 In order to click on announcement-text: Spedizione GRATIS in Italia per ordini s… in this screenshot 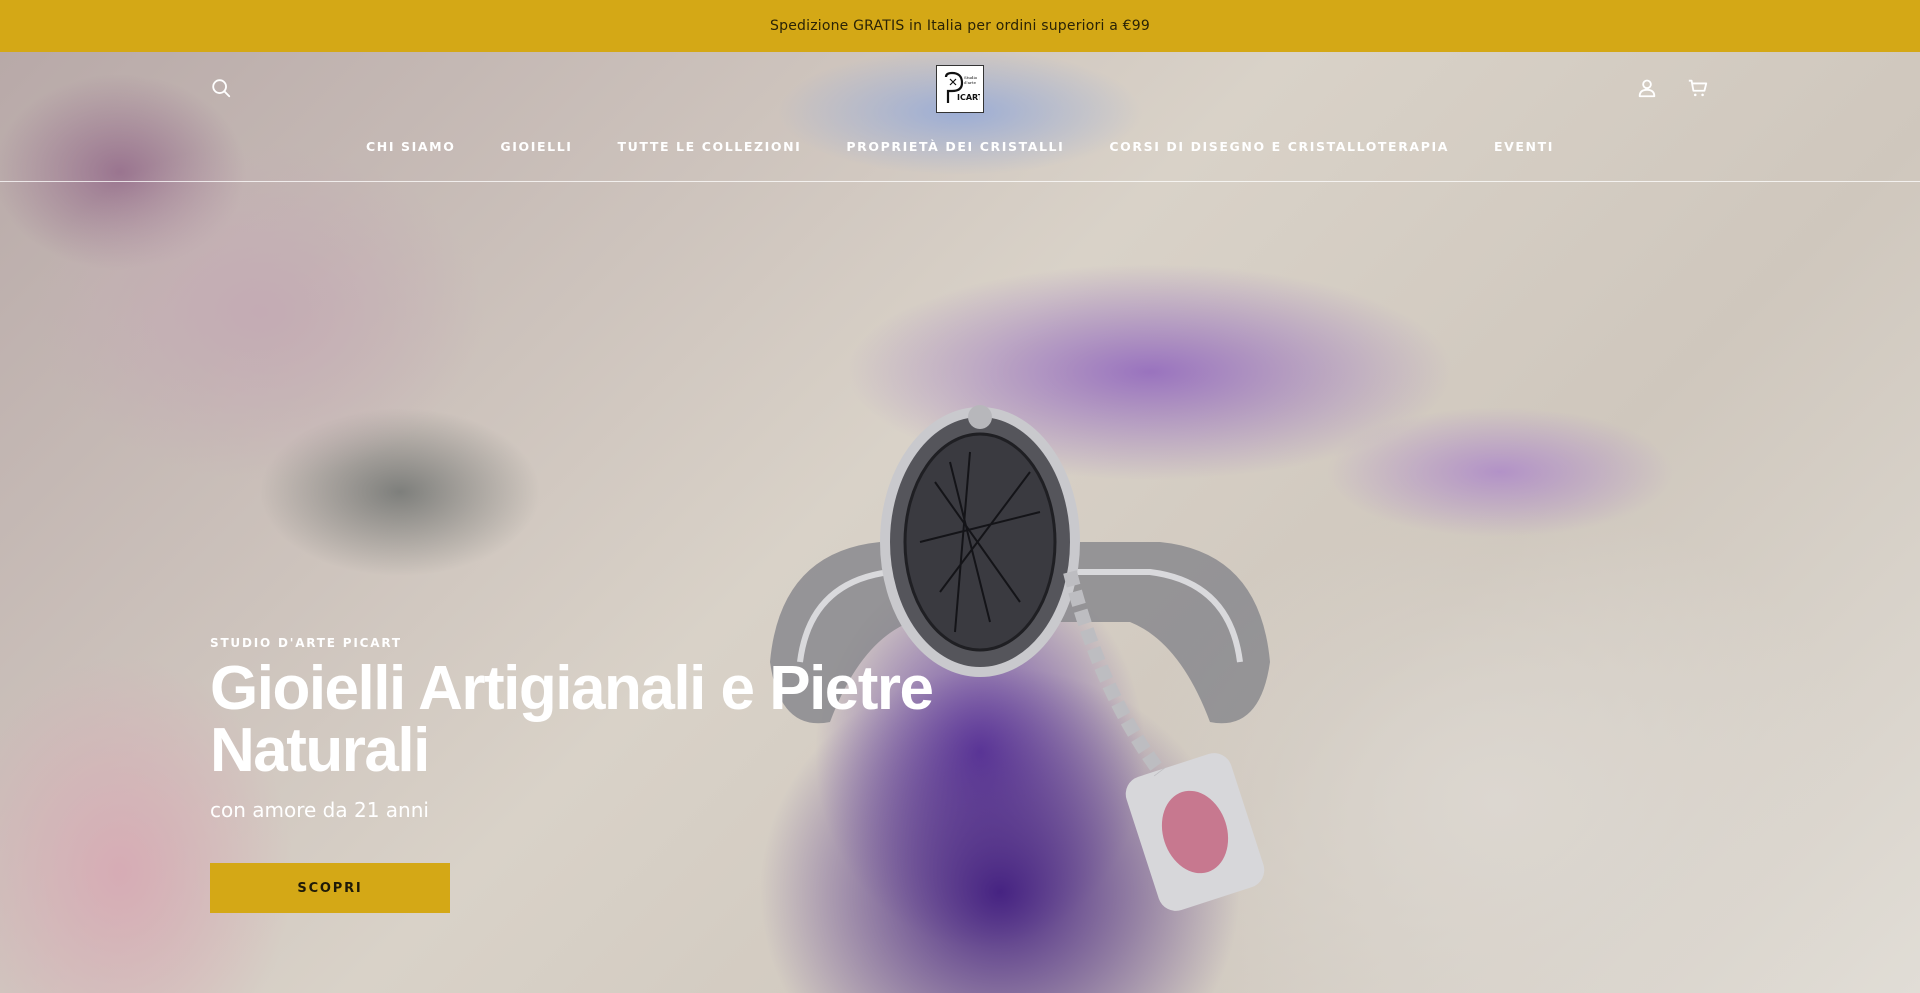, I will do `click(960, 26)`.